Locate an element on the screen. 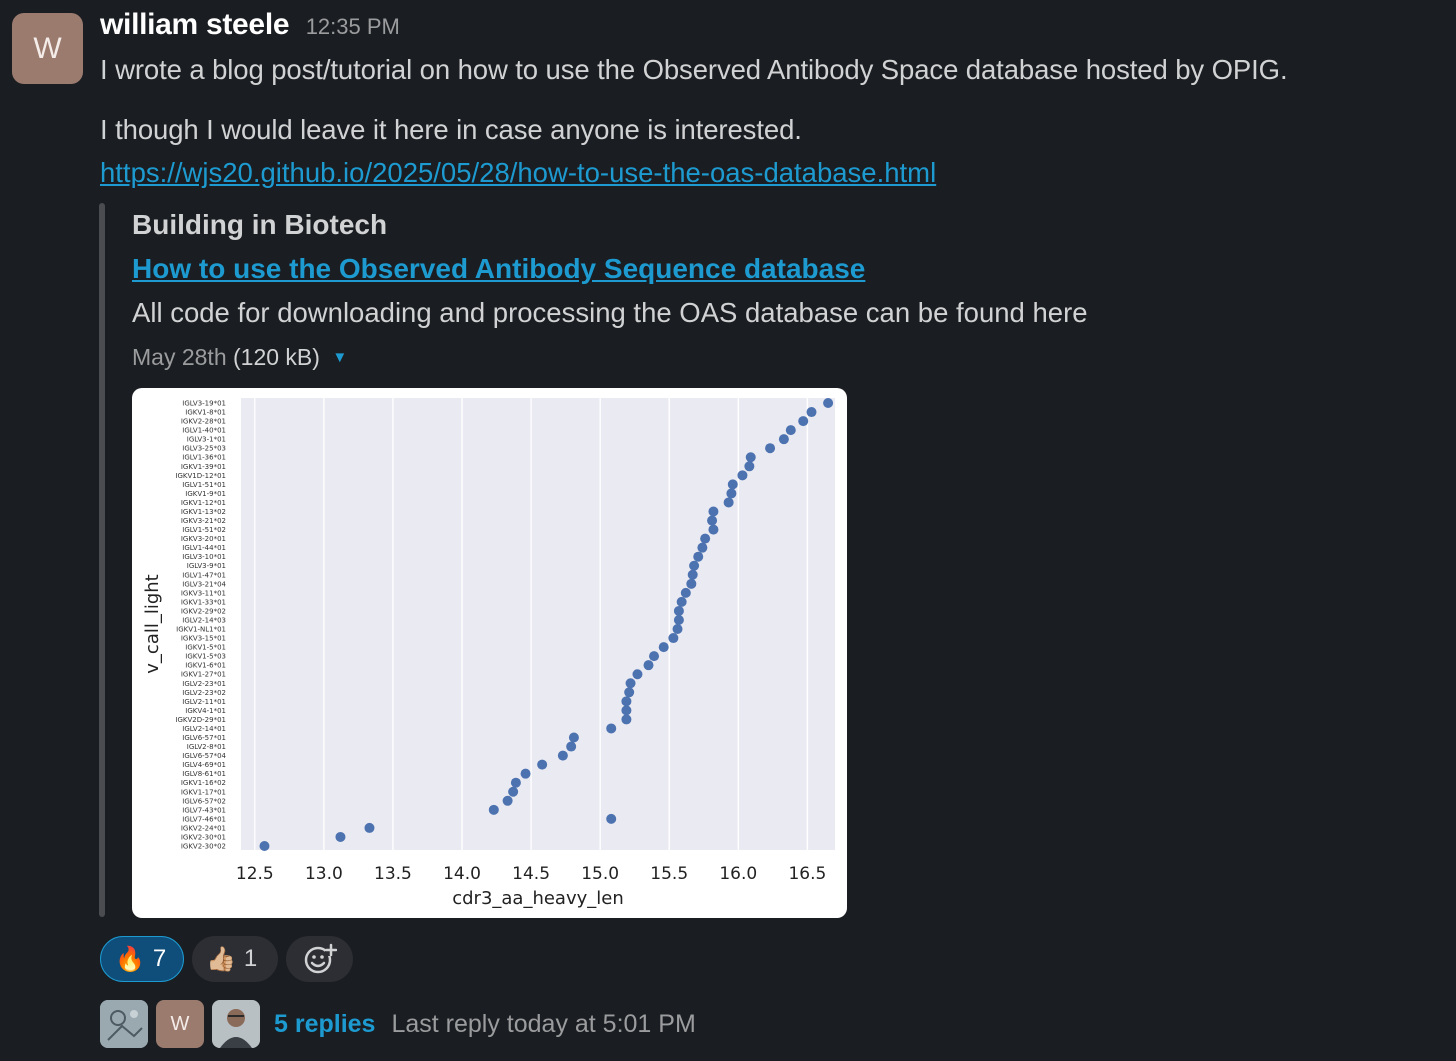 This screenshot has width=1456, height=1061. message-timestamp: 12:35 PM is located at coordinates (353, 26).